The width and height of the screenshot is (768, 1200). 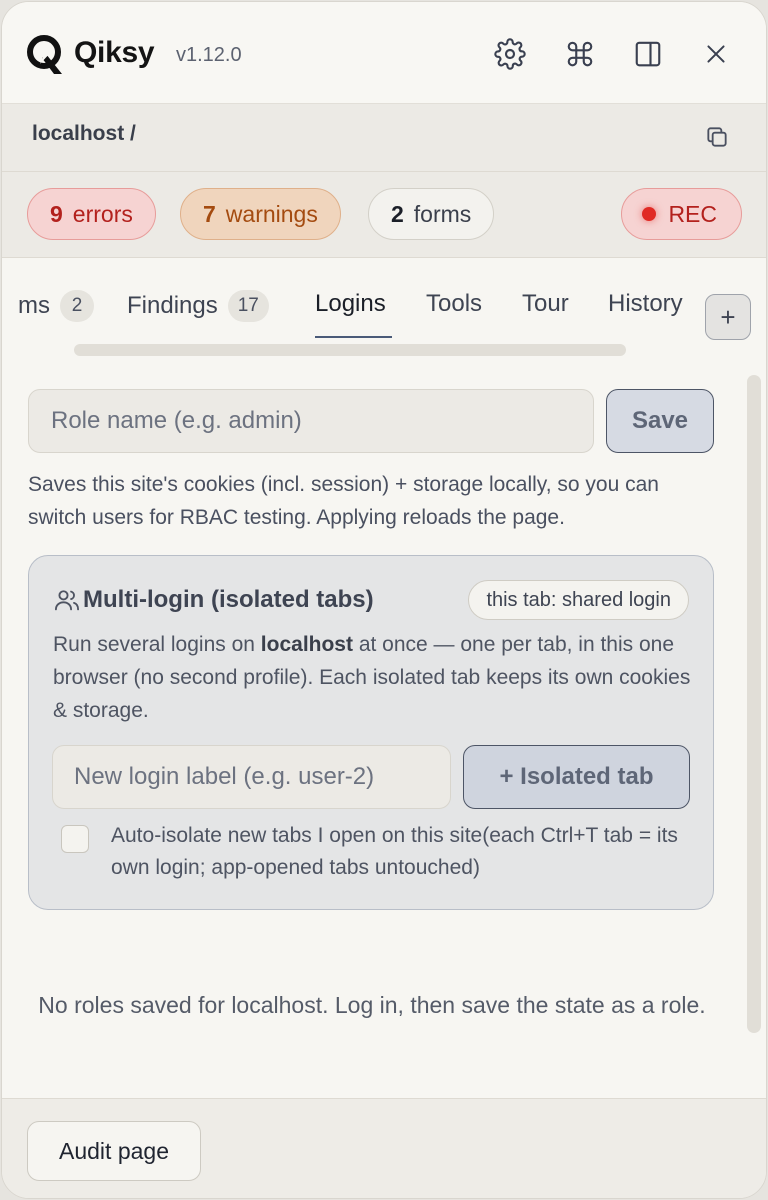 What do you see at coordinates (754, 704) in the screenshot?
I see `content-scrollbar` at bounding box center [754, 704].